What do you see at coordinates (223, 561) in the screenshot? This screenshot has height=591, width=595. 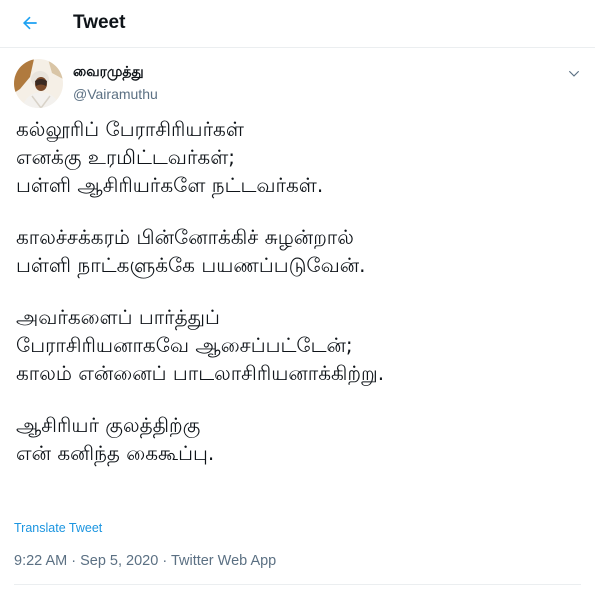 I see `tweet-source: Twitter Web App` at bounding box center [223, 561].